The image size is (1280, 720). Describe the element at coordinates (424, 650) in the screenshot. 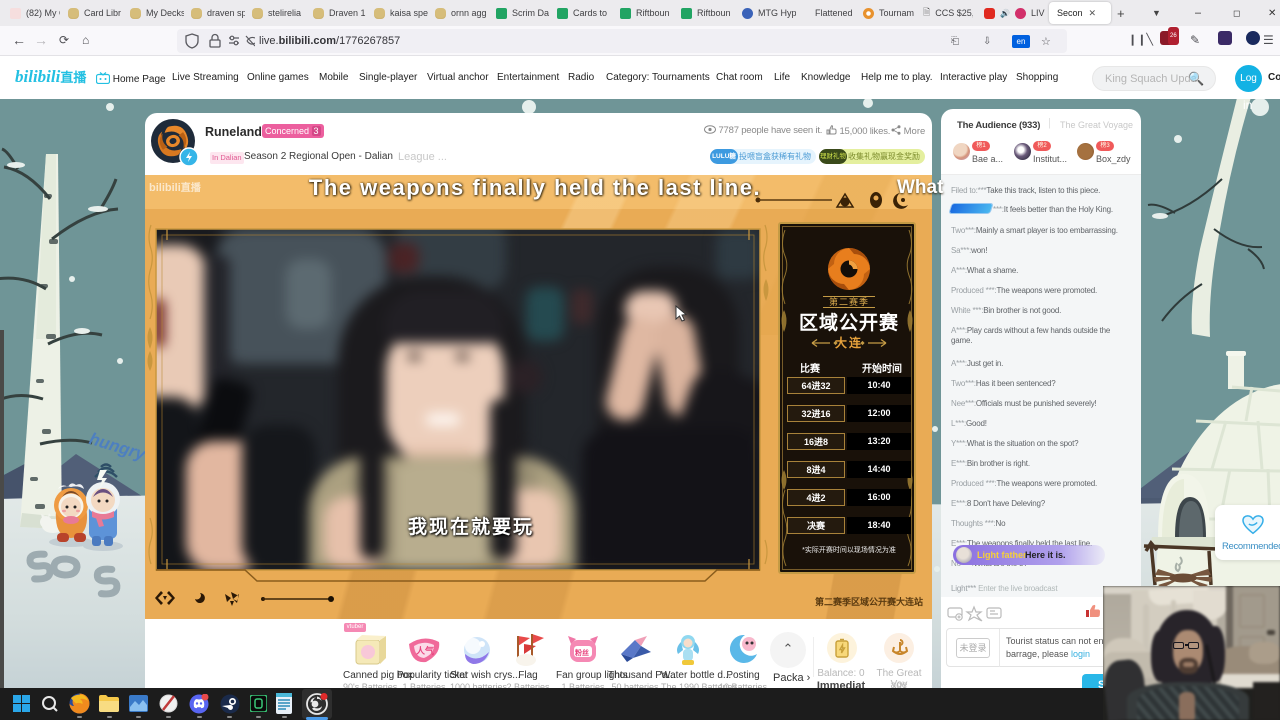

I see `svg-text: 人气` at that location.